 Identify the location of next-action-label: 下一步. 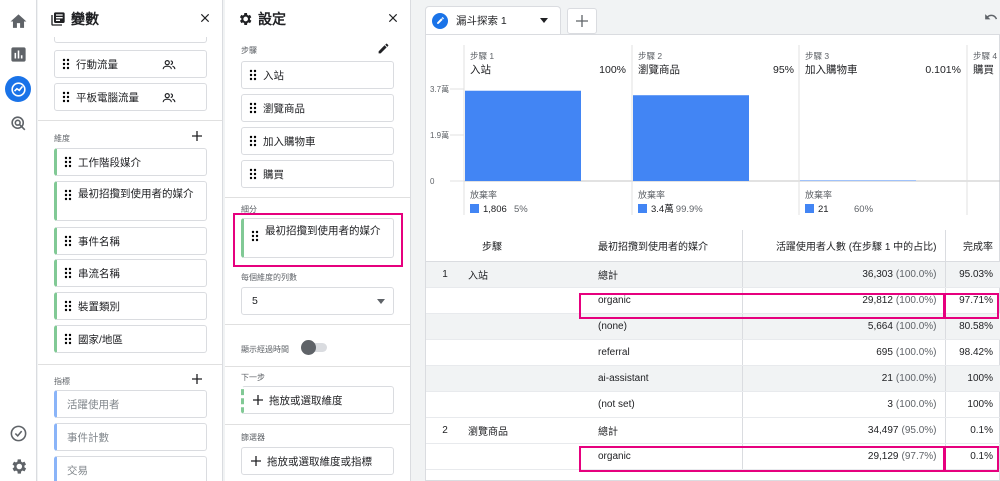
(253, 377).